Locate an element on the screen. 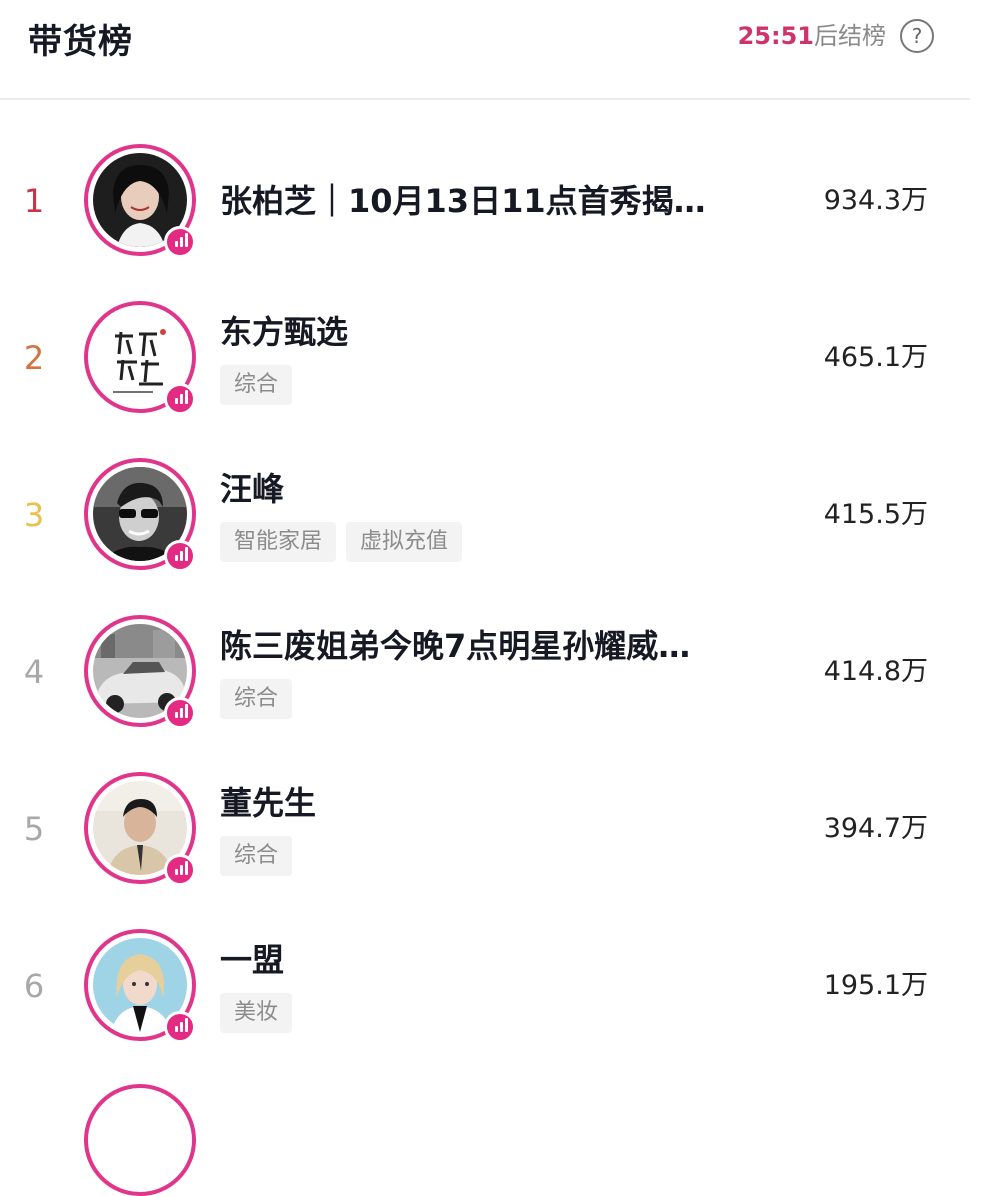 The height and width of the screenshot is (1196, 984). sales-value: 394.7万 is located at coordinates (875, 828).